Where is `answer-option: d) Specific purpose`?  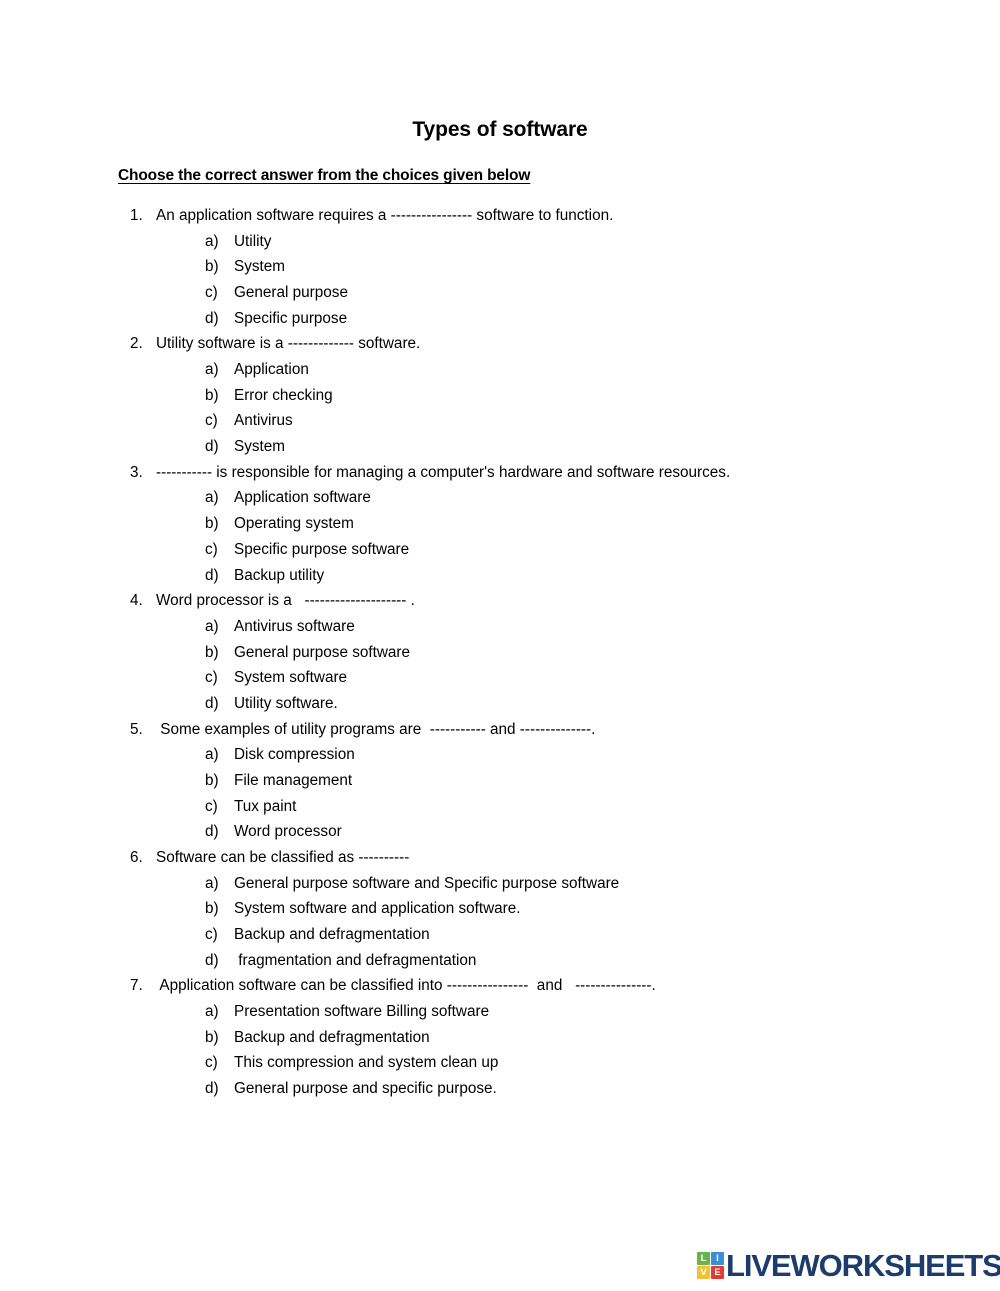 answer-option: d) Specific purpose is located at coordinates (500, 319).